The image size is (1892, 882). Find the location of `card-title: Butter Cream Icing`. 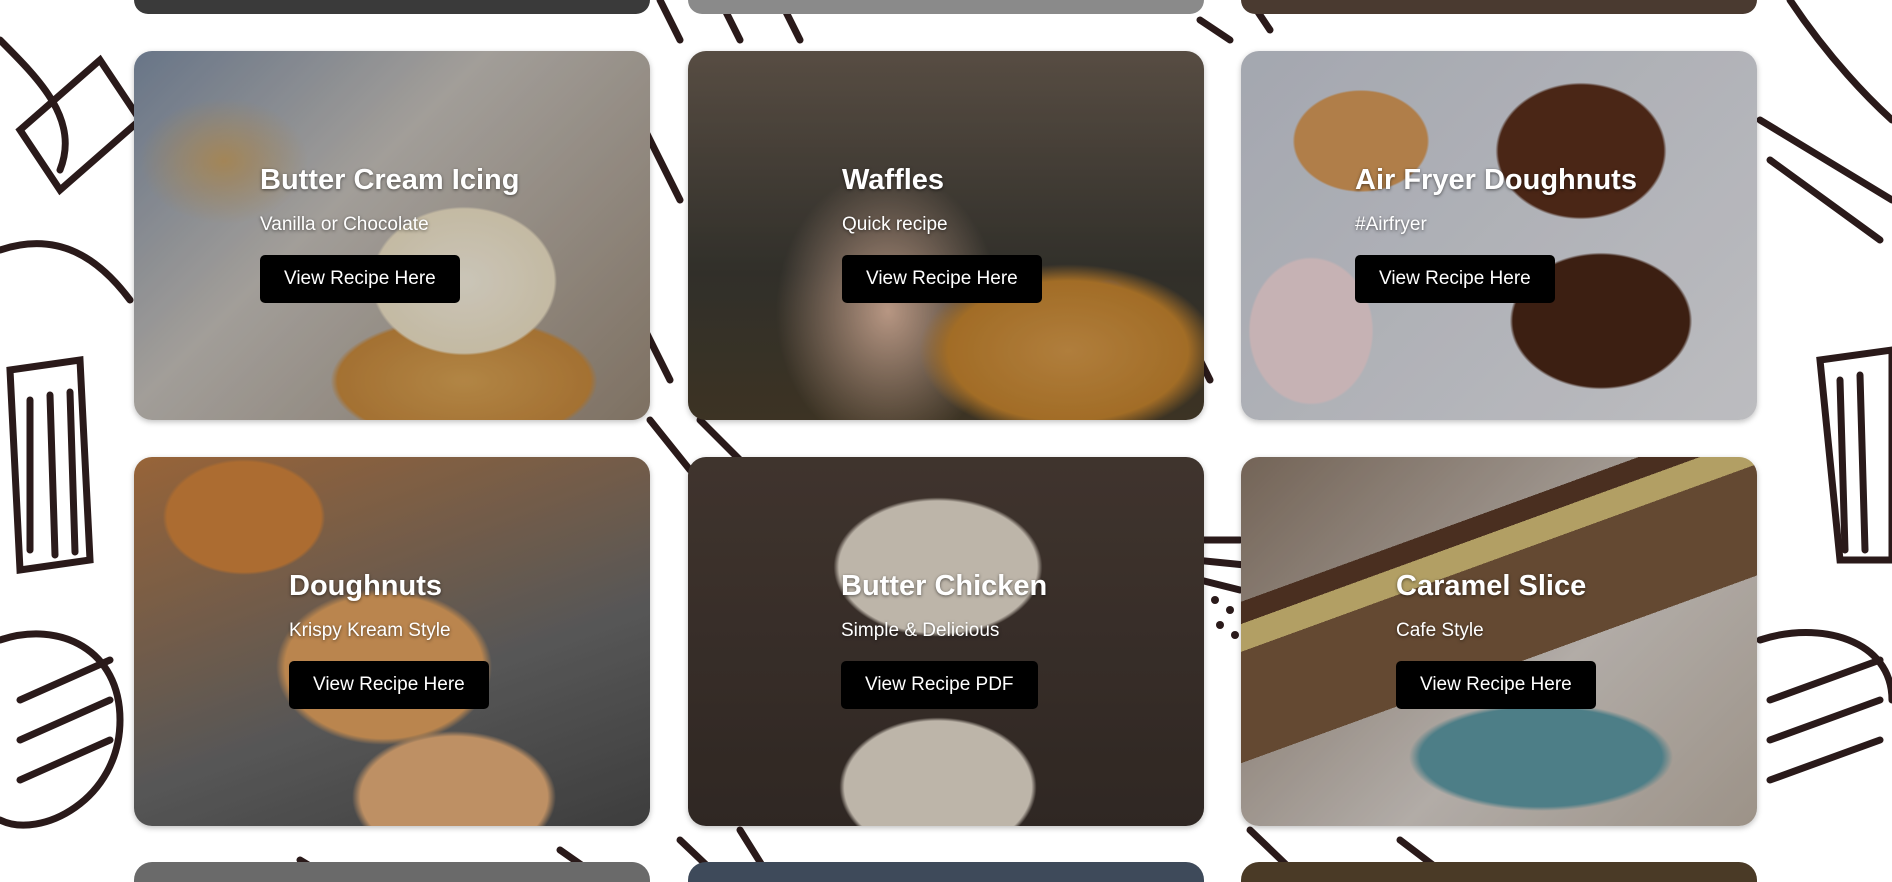

card-title: Butter Cream Icing is located at coordinates (390, 180).